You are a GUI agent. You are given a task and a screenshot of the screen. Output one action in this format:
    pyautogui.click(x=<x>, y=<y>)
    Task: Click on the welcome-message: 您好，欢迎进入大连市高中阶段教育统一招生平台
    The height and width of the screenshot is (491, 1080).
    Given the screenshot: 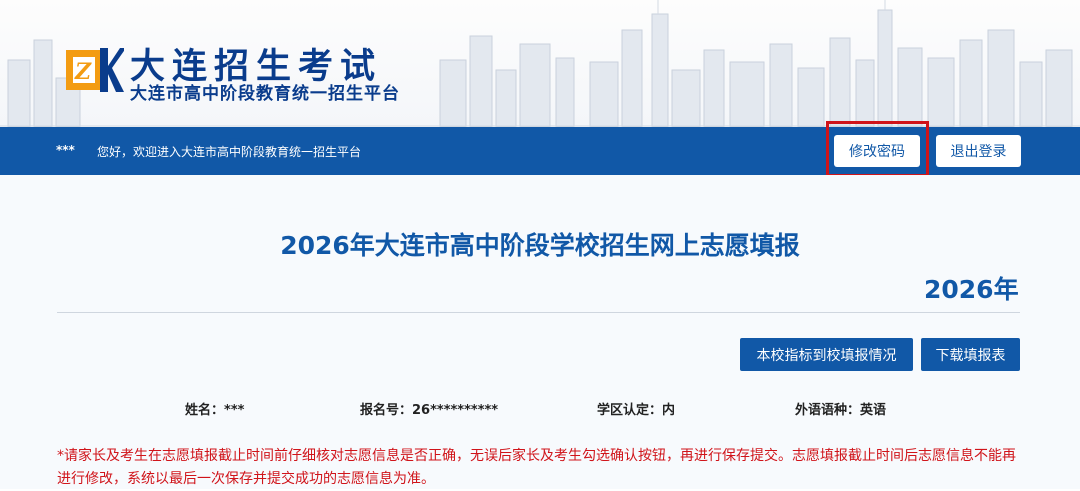 What is the action you would take?
    pyautogui.click(x=229, y=152)
    